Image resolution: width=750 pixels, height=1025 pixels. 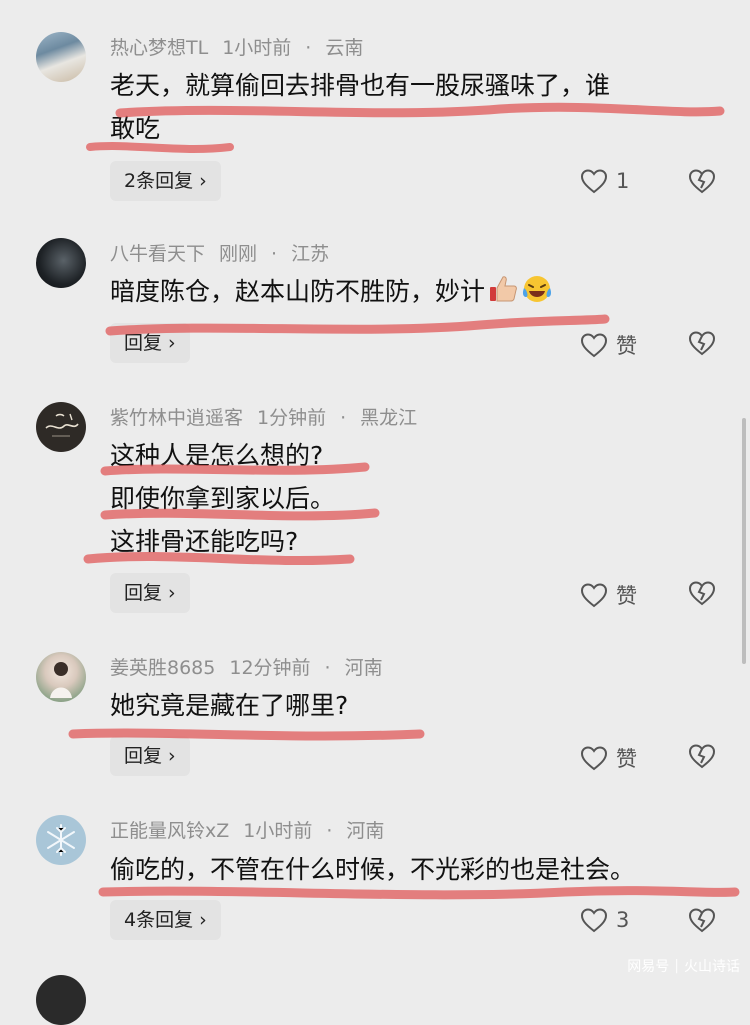 I want to click on comment-meta: 热心梦想TL 1小时前 · 云南, so click(x=237, y=48).